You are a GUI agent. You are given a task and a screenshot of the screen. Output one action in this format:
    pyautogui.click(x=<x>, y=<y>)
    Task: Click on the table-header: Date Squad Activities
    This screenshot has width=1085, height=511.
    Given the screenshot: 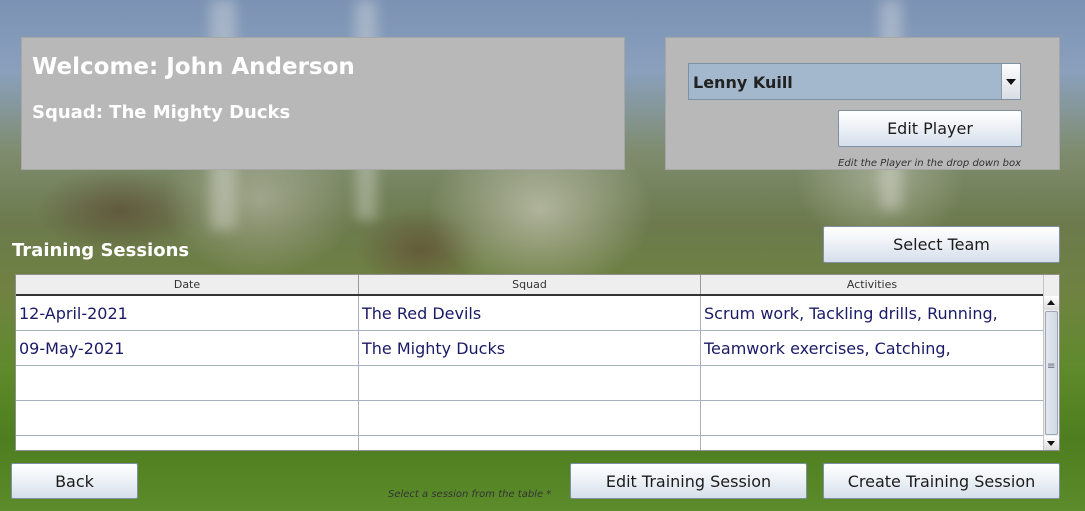 What is the action you would take?
    pyautogui.click(x=530, y=285)
    